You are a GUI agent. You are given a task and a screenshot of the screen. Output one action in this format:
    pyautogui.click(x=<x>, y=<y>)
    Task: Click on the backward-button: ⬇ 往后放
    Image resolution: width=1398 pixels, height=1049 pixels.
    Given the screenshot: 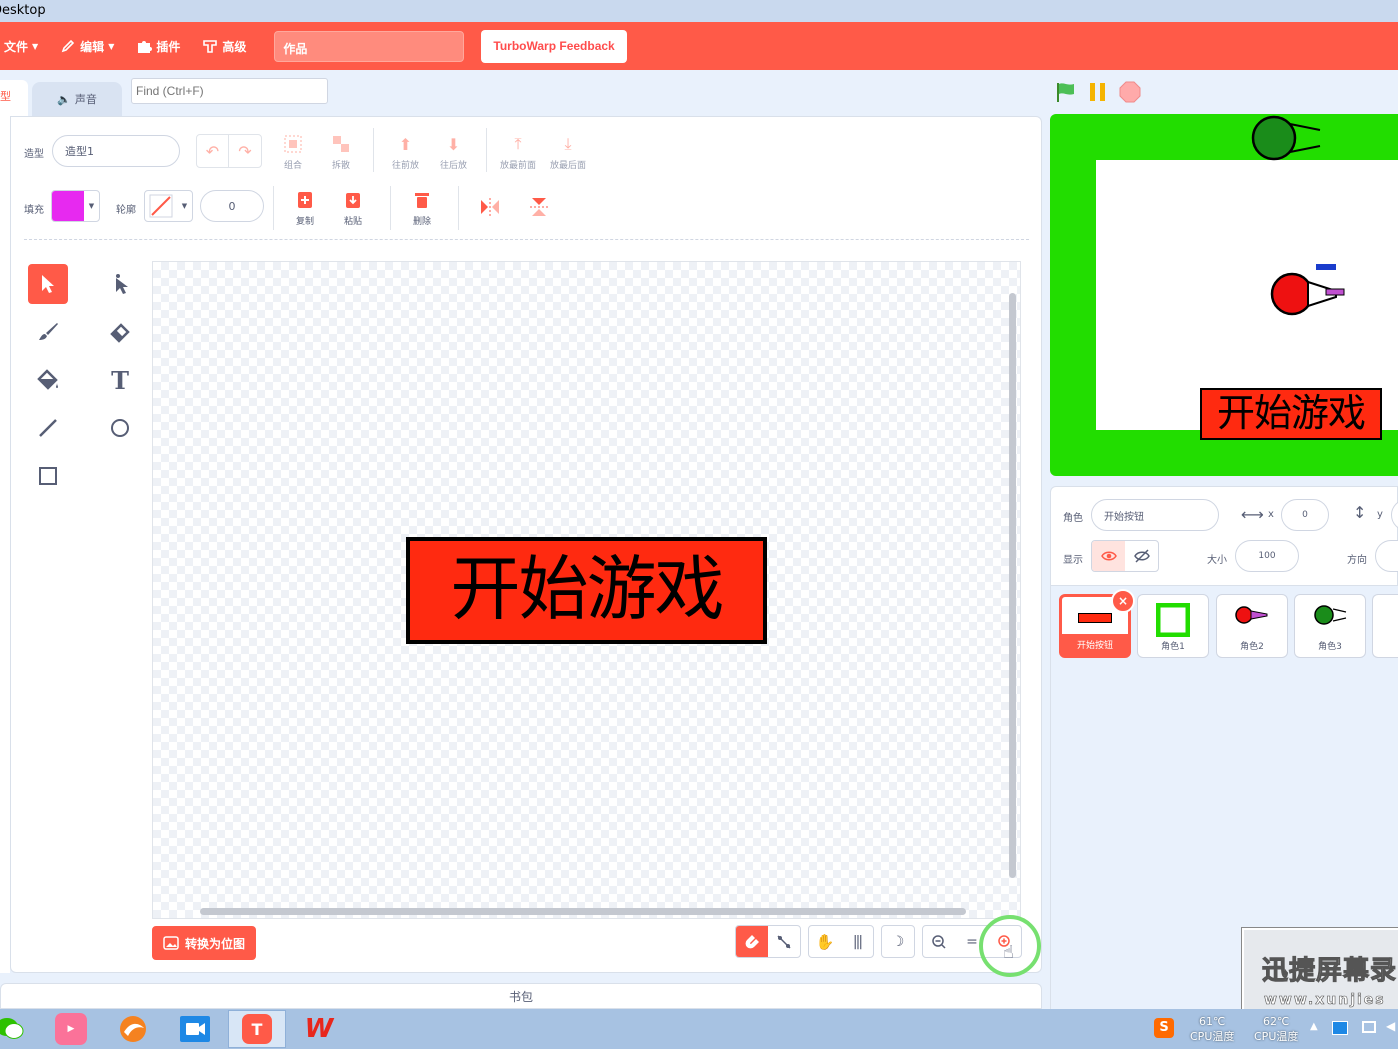 What is the action you would take?
    pyautogui.click(x=454, y=152)
    